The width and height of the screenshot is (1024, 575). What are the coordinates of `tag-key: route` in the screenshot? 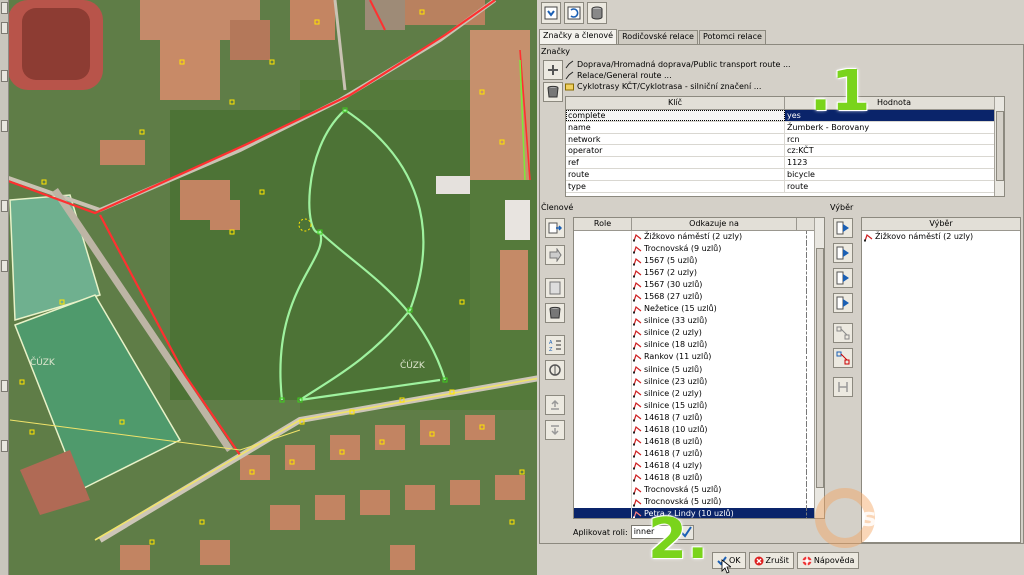 It's located at (675, 174).